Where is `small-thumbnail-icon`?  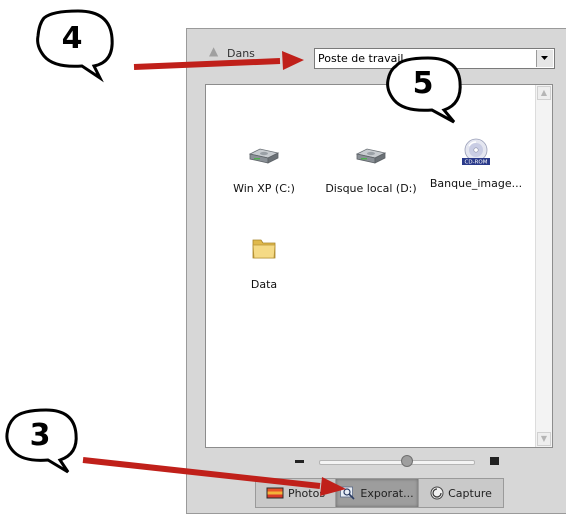 small-thumbnail-icon is located at coordinates (299, 461).